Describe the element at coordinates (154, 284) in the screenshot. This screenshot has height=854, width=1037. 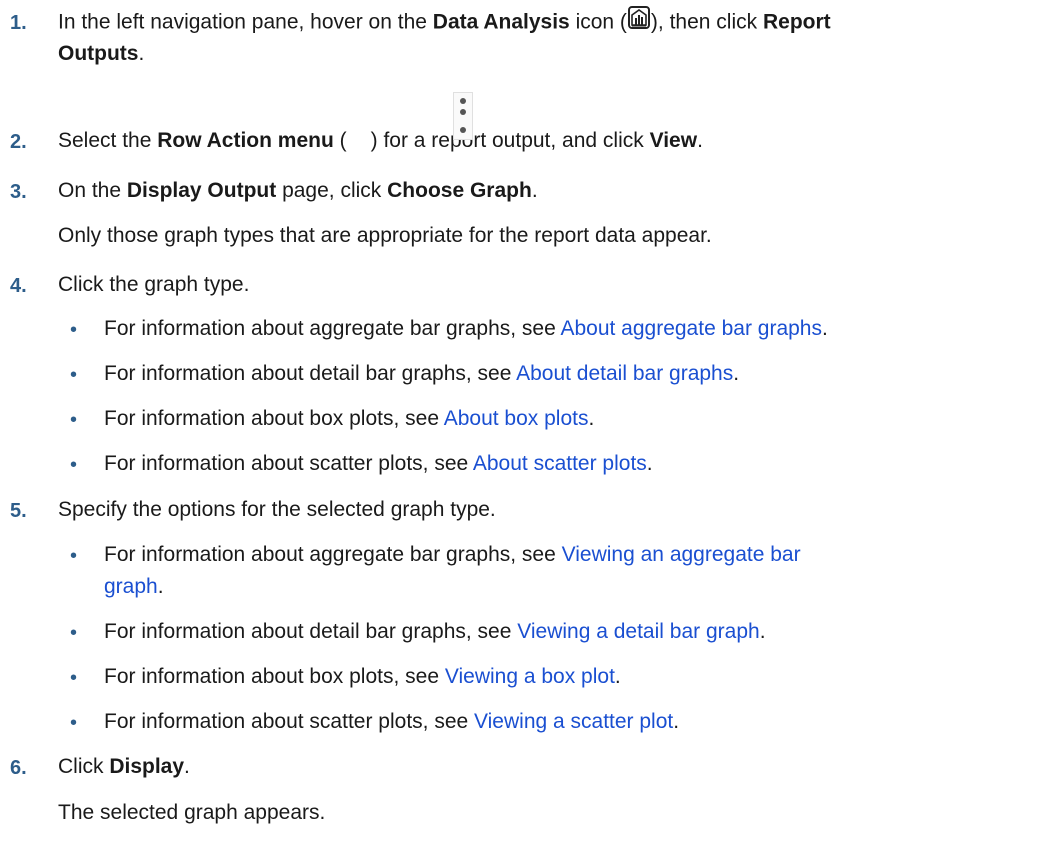
I see `step-4-text: Click the graph type.` at that location.